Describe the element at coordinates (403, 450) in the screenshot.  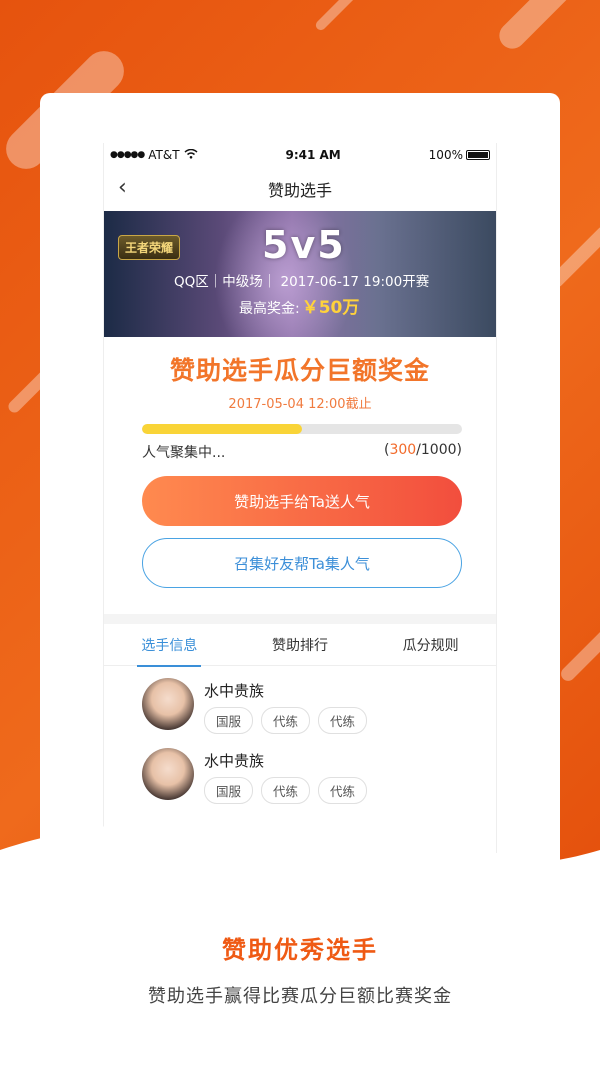
I see `progress-current: 300` at that location.